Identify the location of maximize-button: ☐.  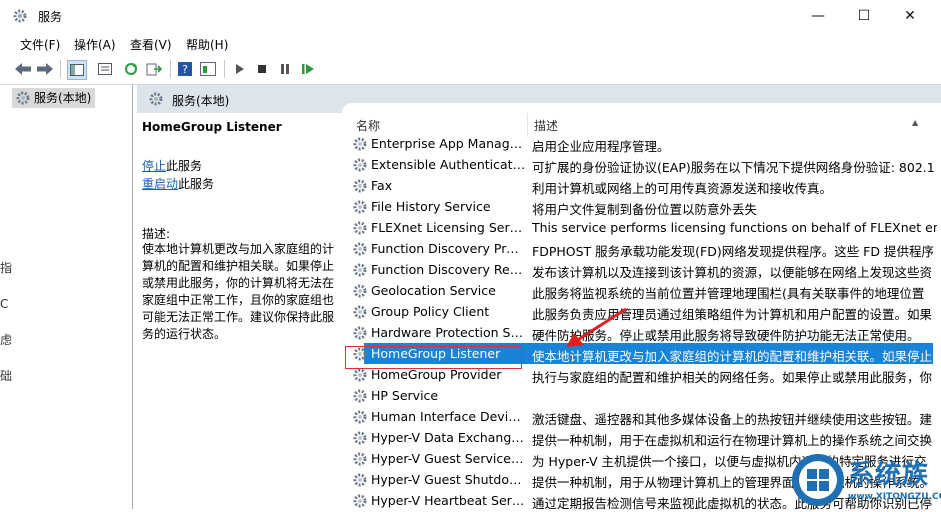
(864, 16).